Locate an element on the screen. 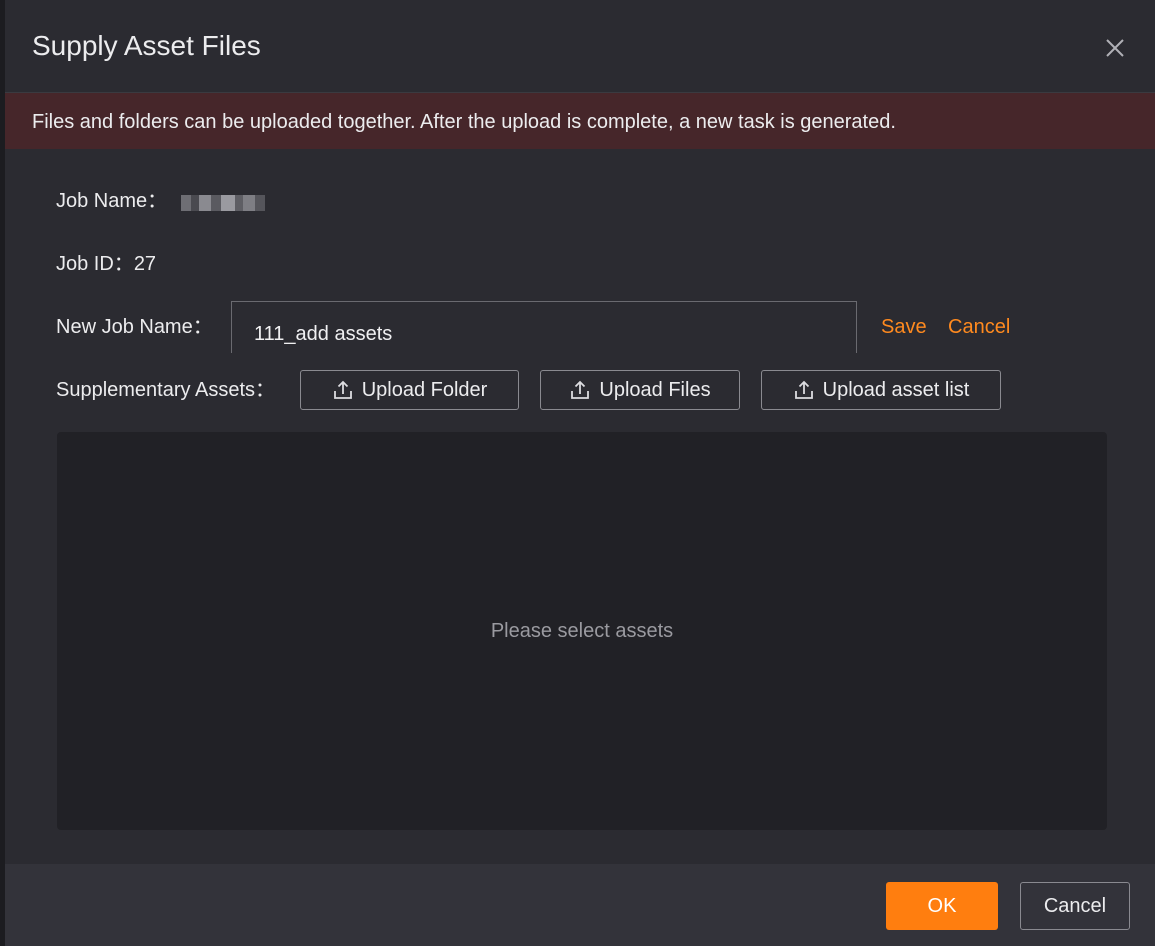 This screenshot has width=1155, height=946. new-job-name-input is located at coordinates (544, 327).